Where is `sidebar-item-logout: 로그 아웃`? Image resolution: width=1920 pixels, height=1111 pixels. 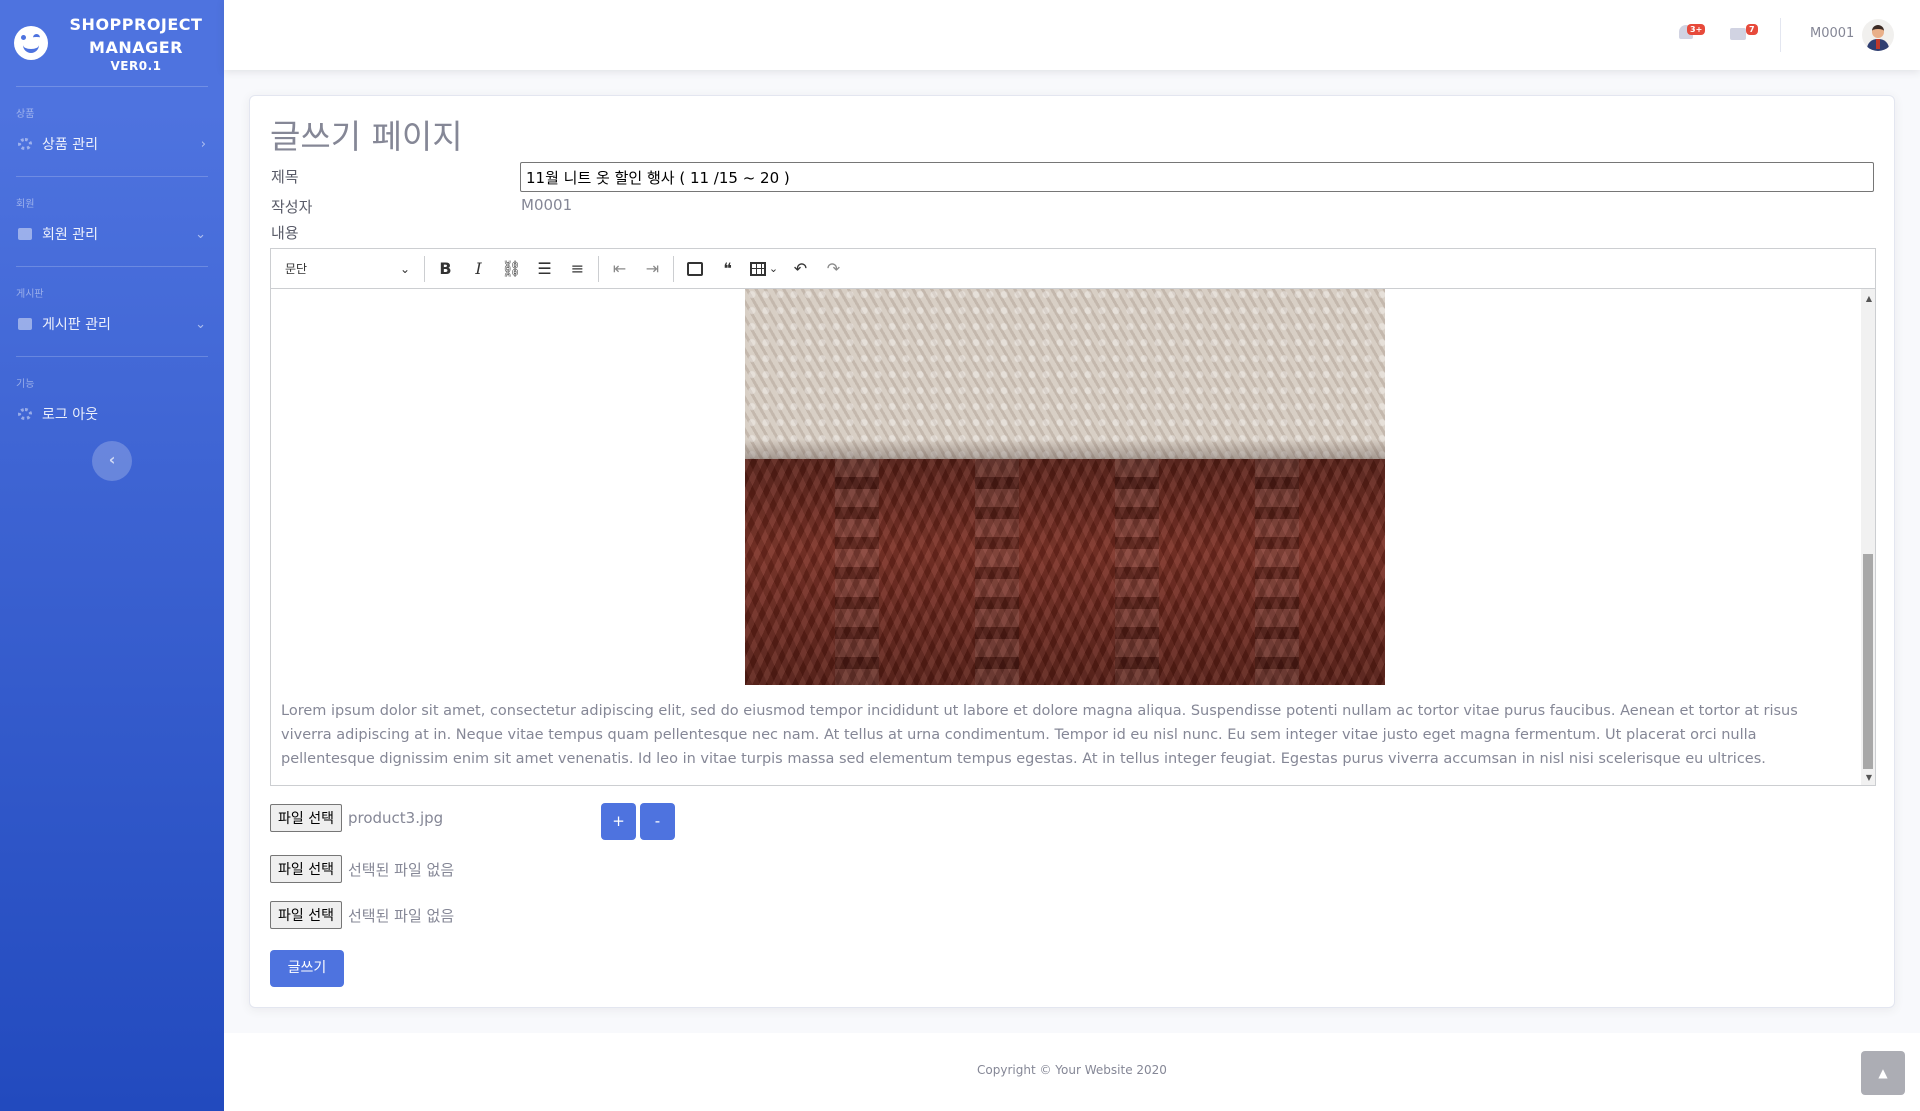
sidebar-item-logout: 로그 아웃 is located at coordinates (112, 414).